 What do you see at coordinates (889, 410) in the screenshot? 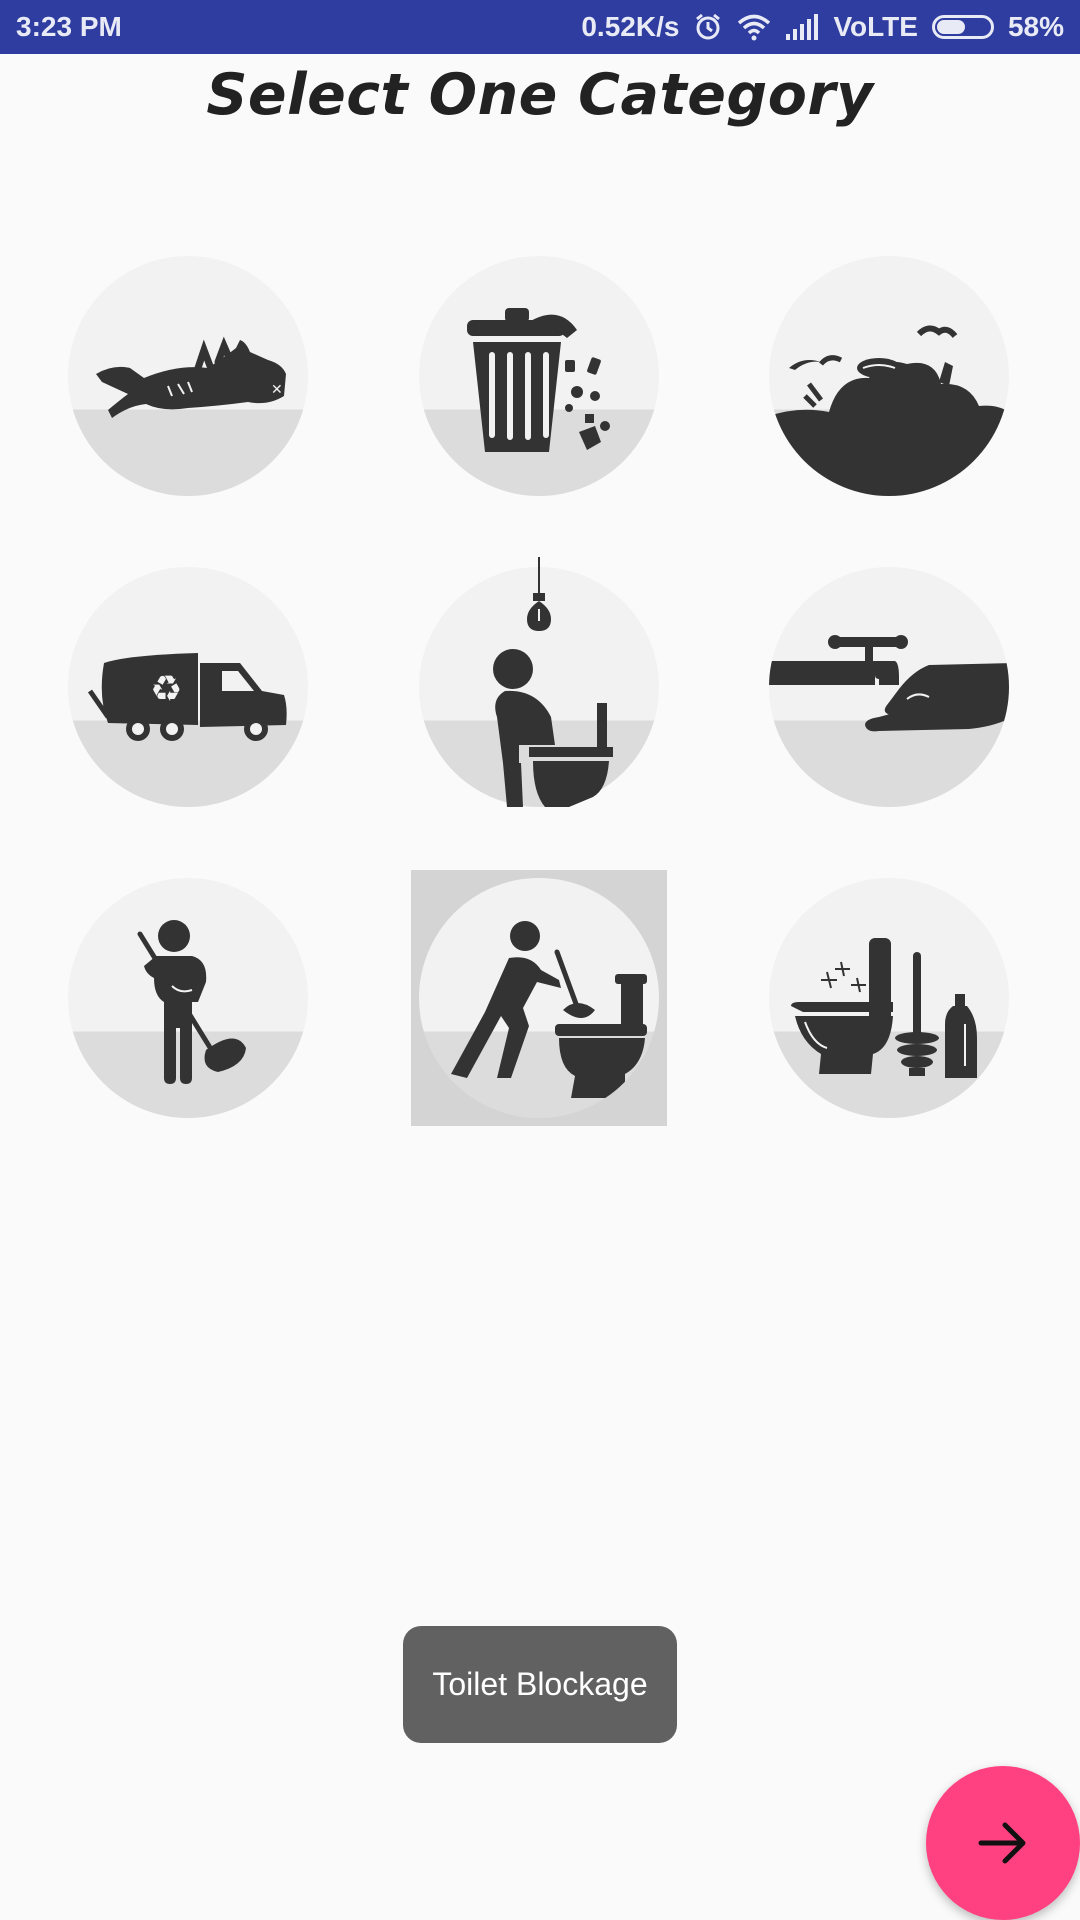
I see `garbage-dump-icon` at bounding box center [889, 410].